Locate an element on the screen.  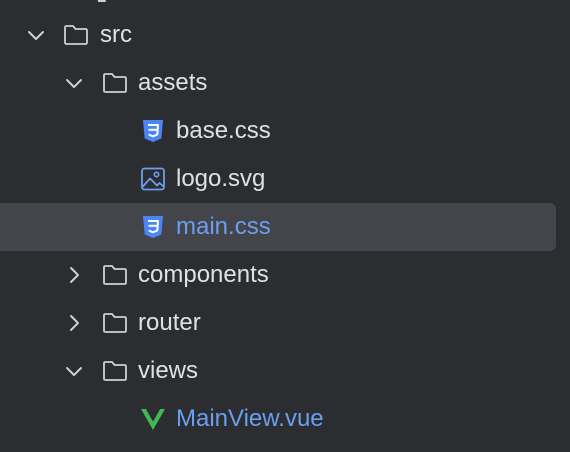
image-file-icon is located at coordinates (153, 179).